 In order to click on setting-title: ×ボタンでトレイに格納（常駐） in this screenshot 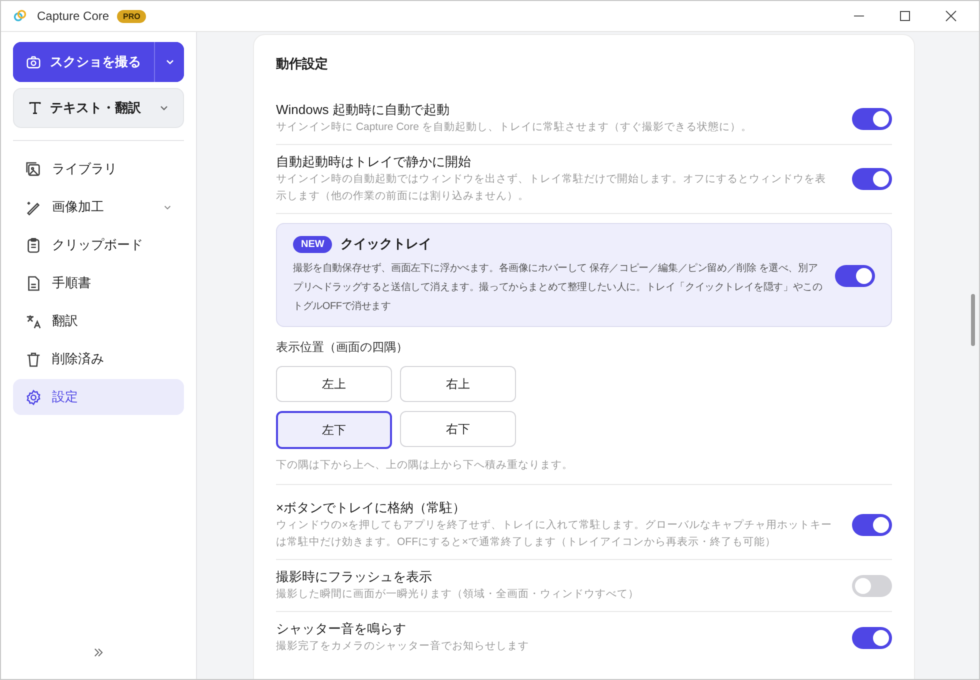, I will do `click(371, 508)`.